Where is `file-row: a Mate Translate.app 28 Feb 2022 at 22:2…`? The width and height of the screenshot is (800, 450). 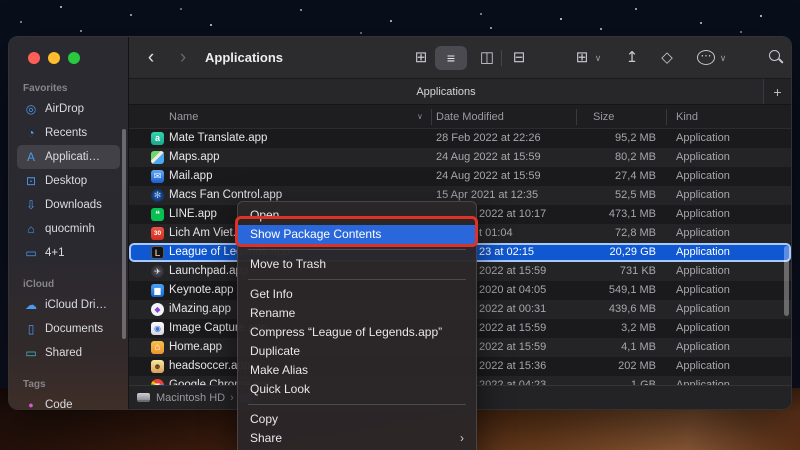
file-row: a Mate Translate.app 28 Feb 2022 at 22:2… is located at coordinates (460, 138).